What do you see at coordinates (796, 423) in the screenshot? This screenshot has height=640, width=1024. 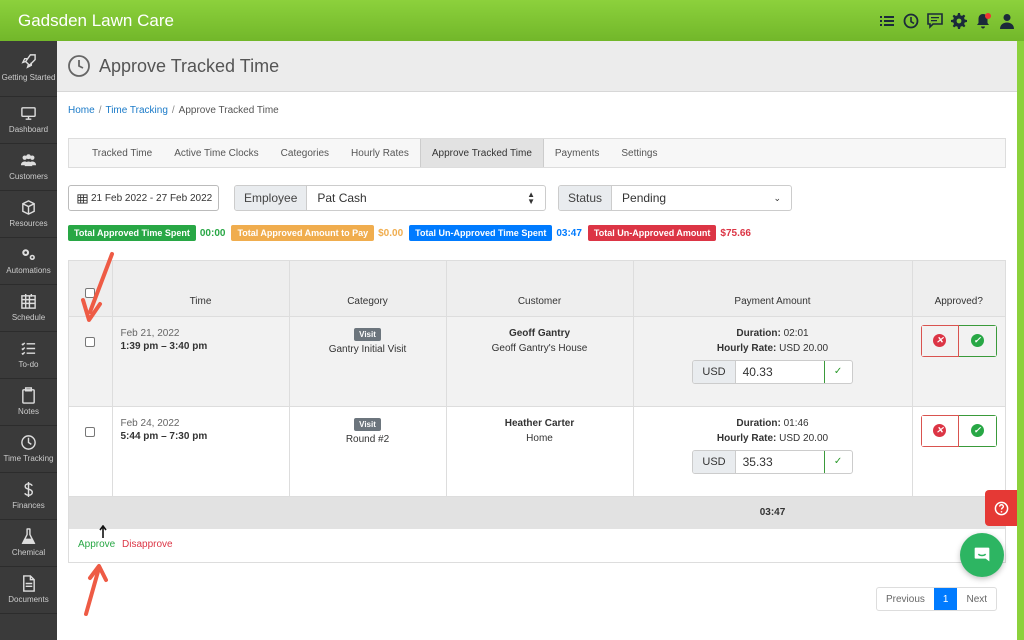 I see `row-duration: 01:46` at bounding box center [796, 423].